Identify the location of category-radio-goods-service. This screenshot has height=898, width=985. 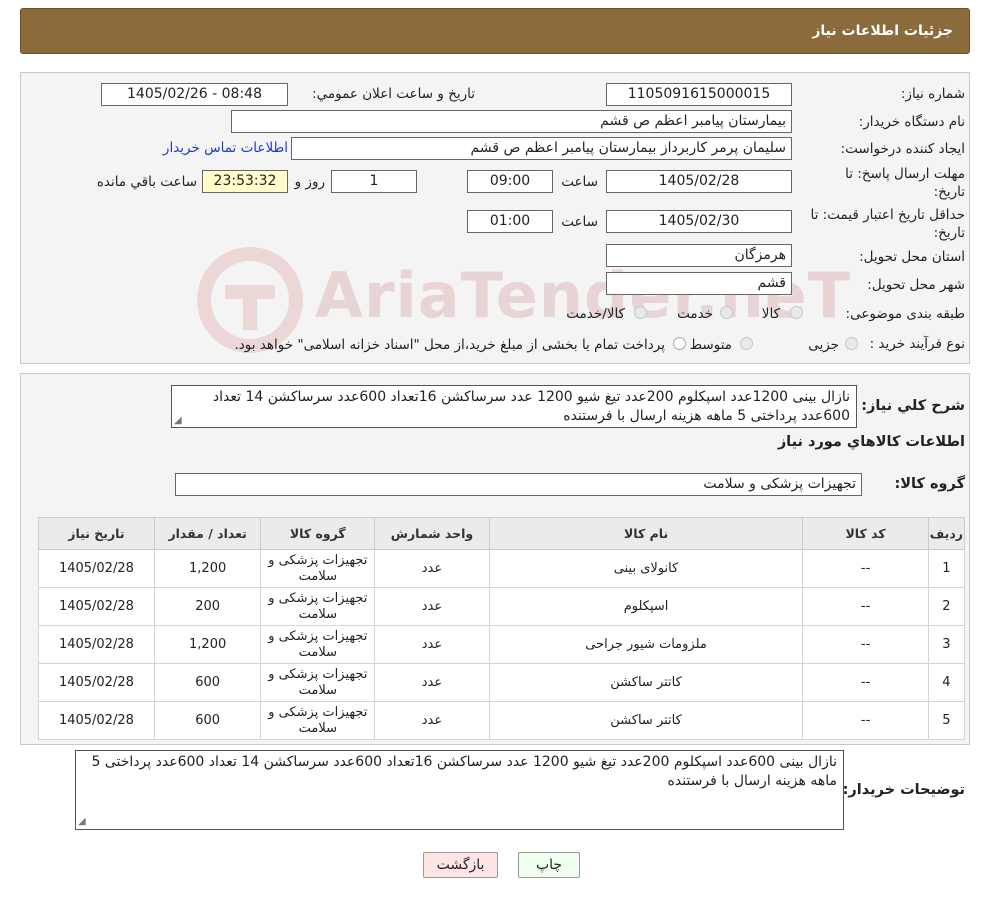
(640, 312).